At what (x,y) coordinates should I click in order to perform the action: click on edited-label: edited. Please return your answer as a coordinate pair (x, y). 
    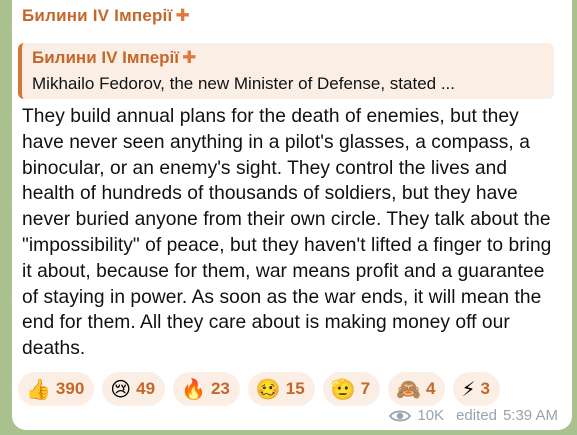
    Looking at the image, I should click on (476, 415).